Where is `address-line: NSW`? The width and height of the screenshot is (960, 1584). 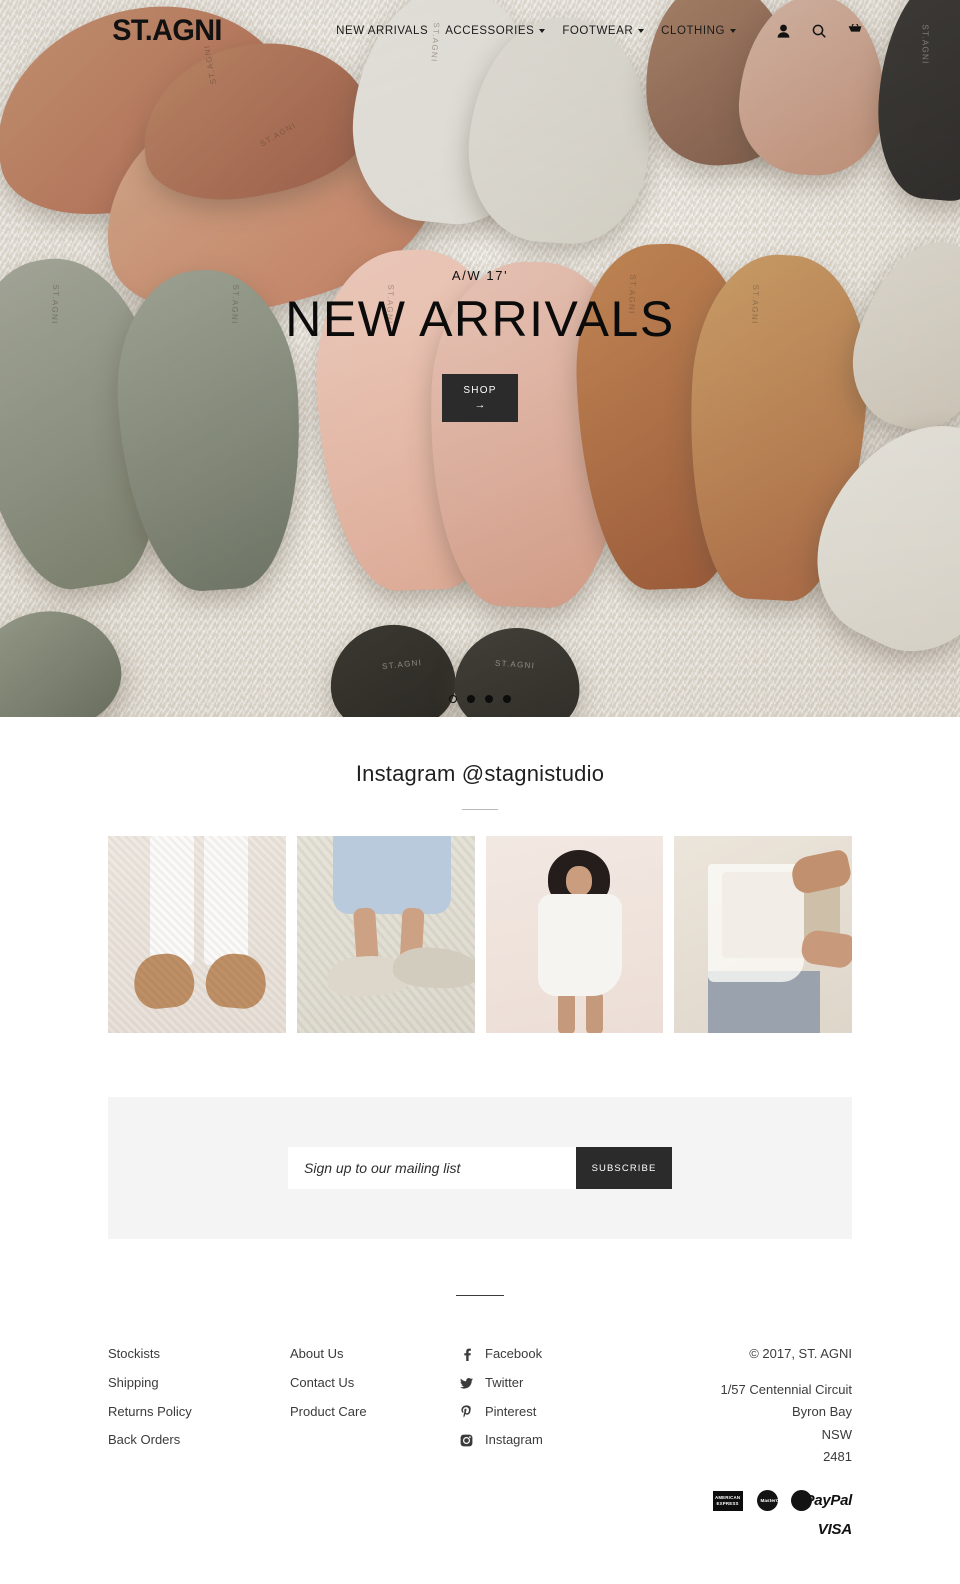
address-line: NSW is located at coordinates (836, 1434).